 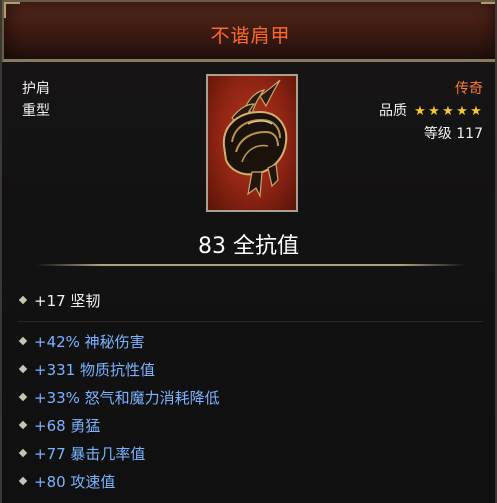 I want to click on affix-line: +42% 神秘伤害, so click(x=81, y=342).